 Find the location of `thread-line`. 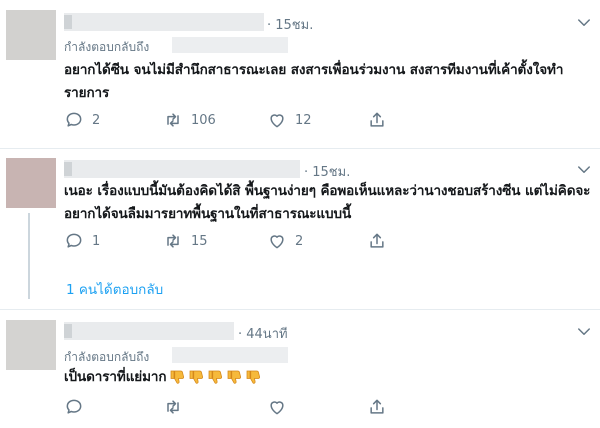

thread-line is located at coordinates (29, 256).